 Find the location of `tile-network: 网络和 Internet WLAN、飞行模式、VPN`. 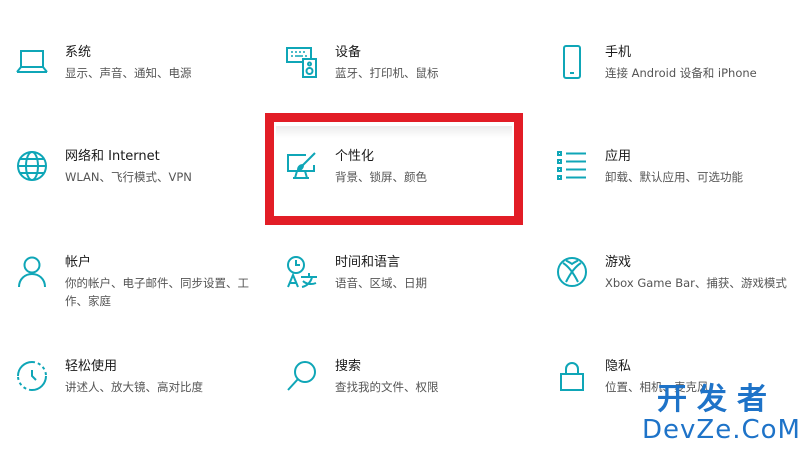

tile-network: 网络和 Internet WLAN、飞行模式、VPN is located at coordinates (140, 183).